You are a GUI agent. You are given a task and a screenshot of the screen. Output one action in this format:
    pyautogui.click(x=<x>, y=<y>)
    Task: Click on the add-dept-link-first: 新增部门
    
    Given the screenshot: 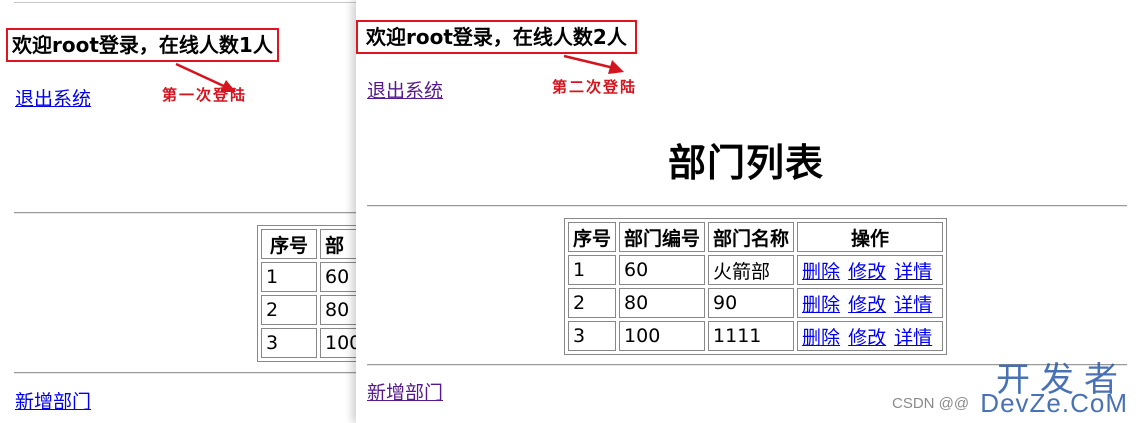 What is the action you would take?
    pyautogui.click(x=53, y=400)
    